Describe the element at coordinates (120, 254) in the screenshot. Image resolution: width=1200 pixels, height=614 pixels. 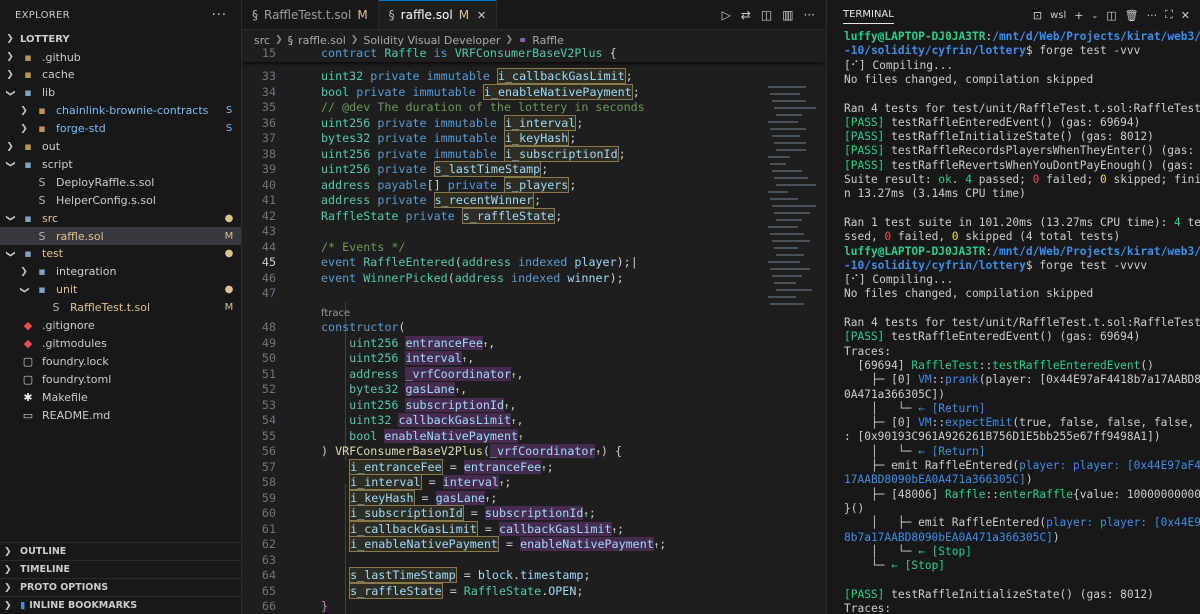
I see `tree-folder-test: ❯ ▪ test ●` at that location.